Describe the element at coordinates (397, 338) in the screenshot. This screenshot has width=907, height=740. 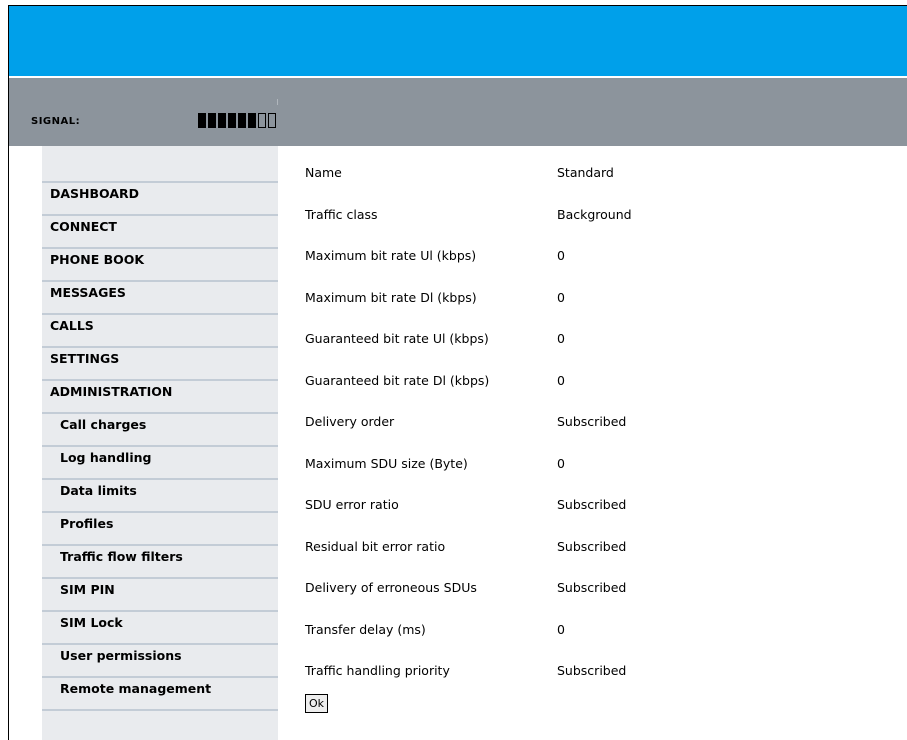
I see `detail-label: Guaranteed bit rate Ul (kbps)` at that location.